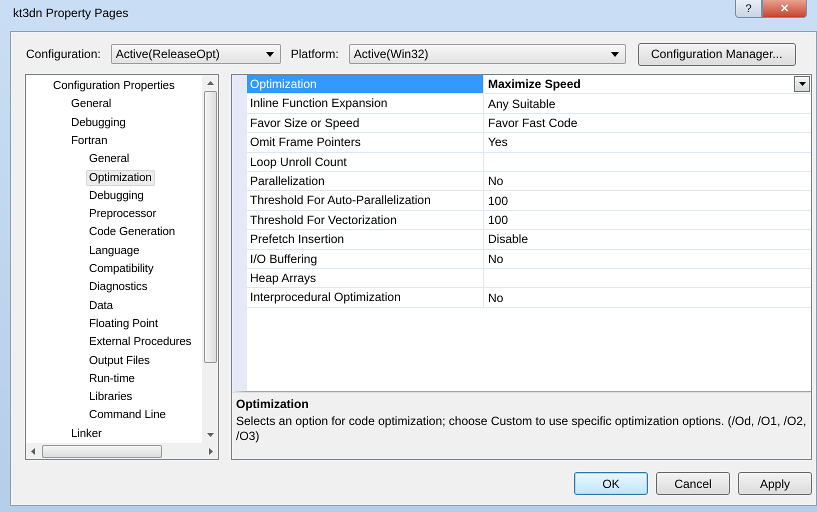 This screenshot has width=817, height=512. Describe the element at coordinates (121, 269) in the screenshot. I see `tree-item: Compatibility` at that location.